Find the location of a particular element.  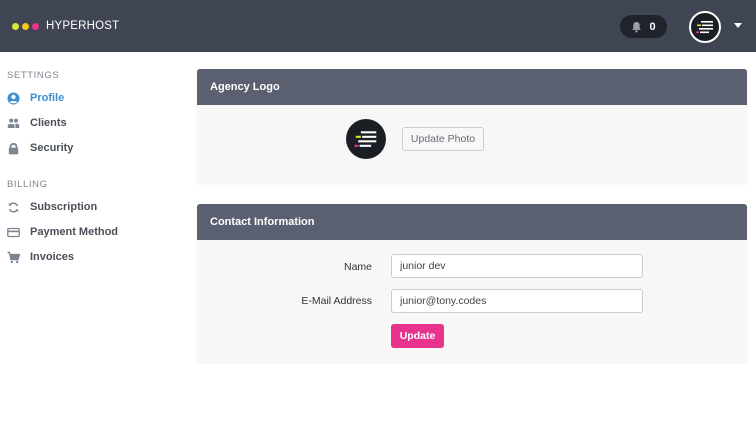

refresh-icon is located at coordinates (13, 207).